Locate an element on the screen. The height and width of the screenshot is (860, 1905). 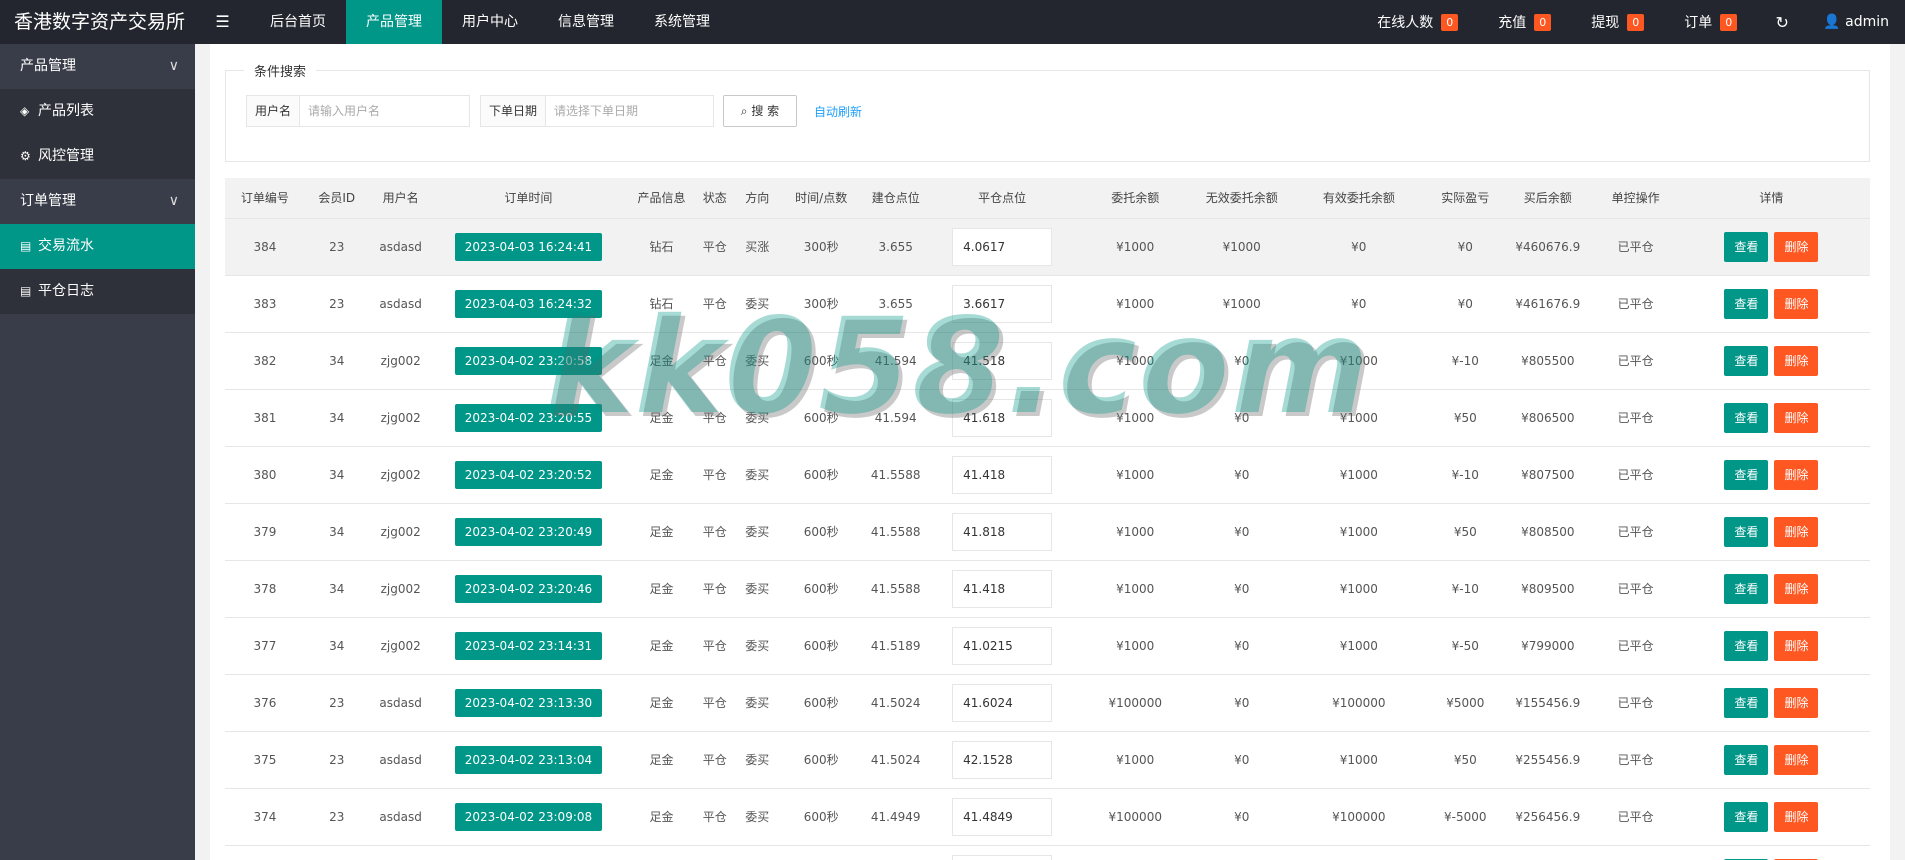
search-button: ⌕ 搜 索 is located at coordinates (760, 111).